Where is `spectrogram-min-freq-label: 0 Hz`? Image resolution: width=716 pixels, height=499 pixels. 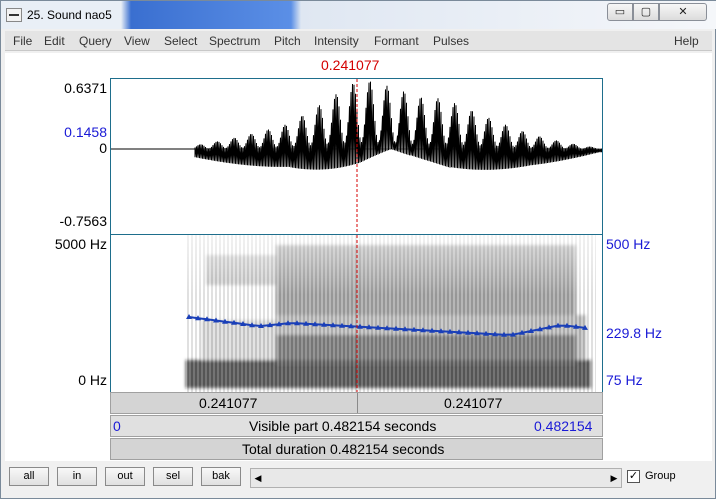 spectrogram-min-freq-label: 0 Hz is located at coordinates (92, 380).